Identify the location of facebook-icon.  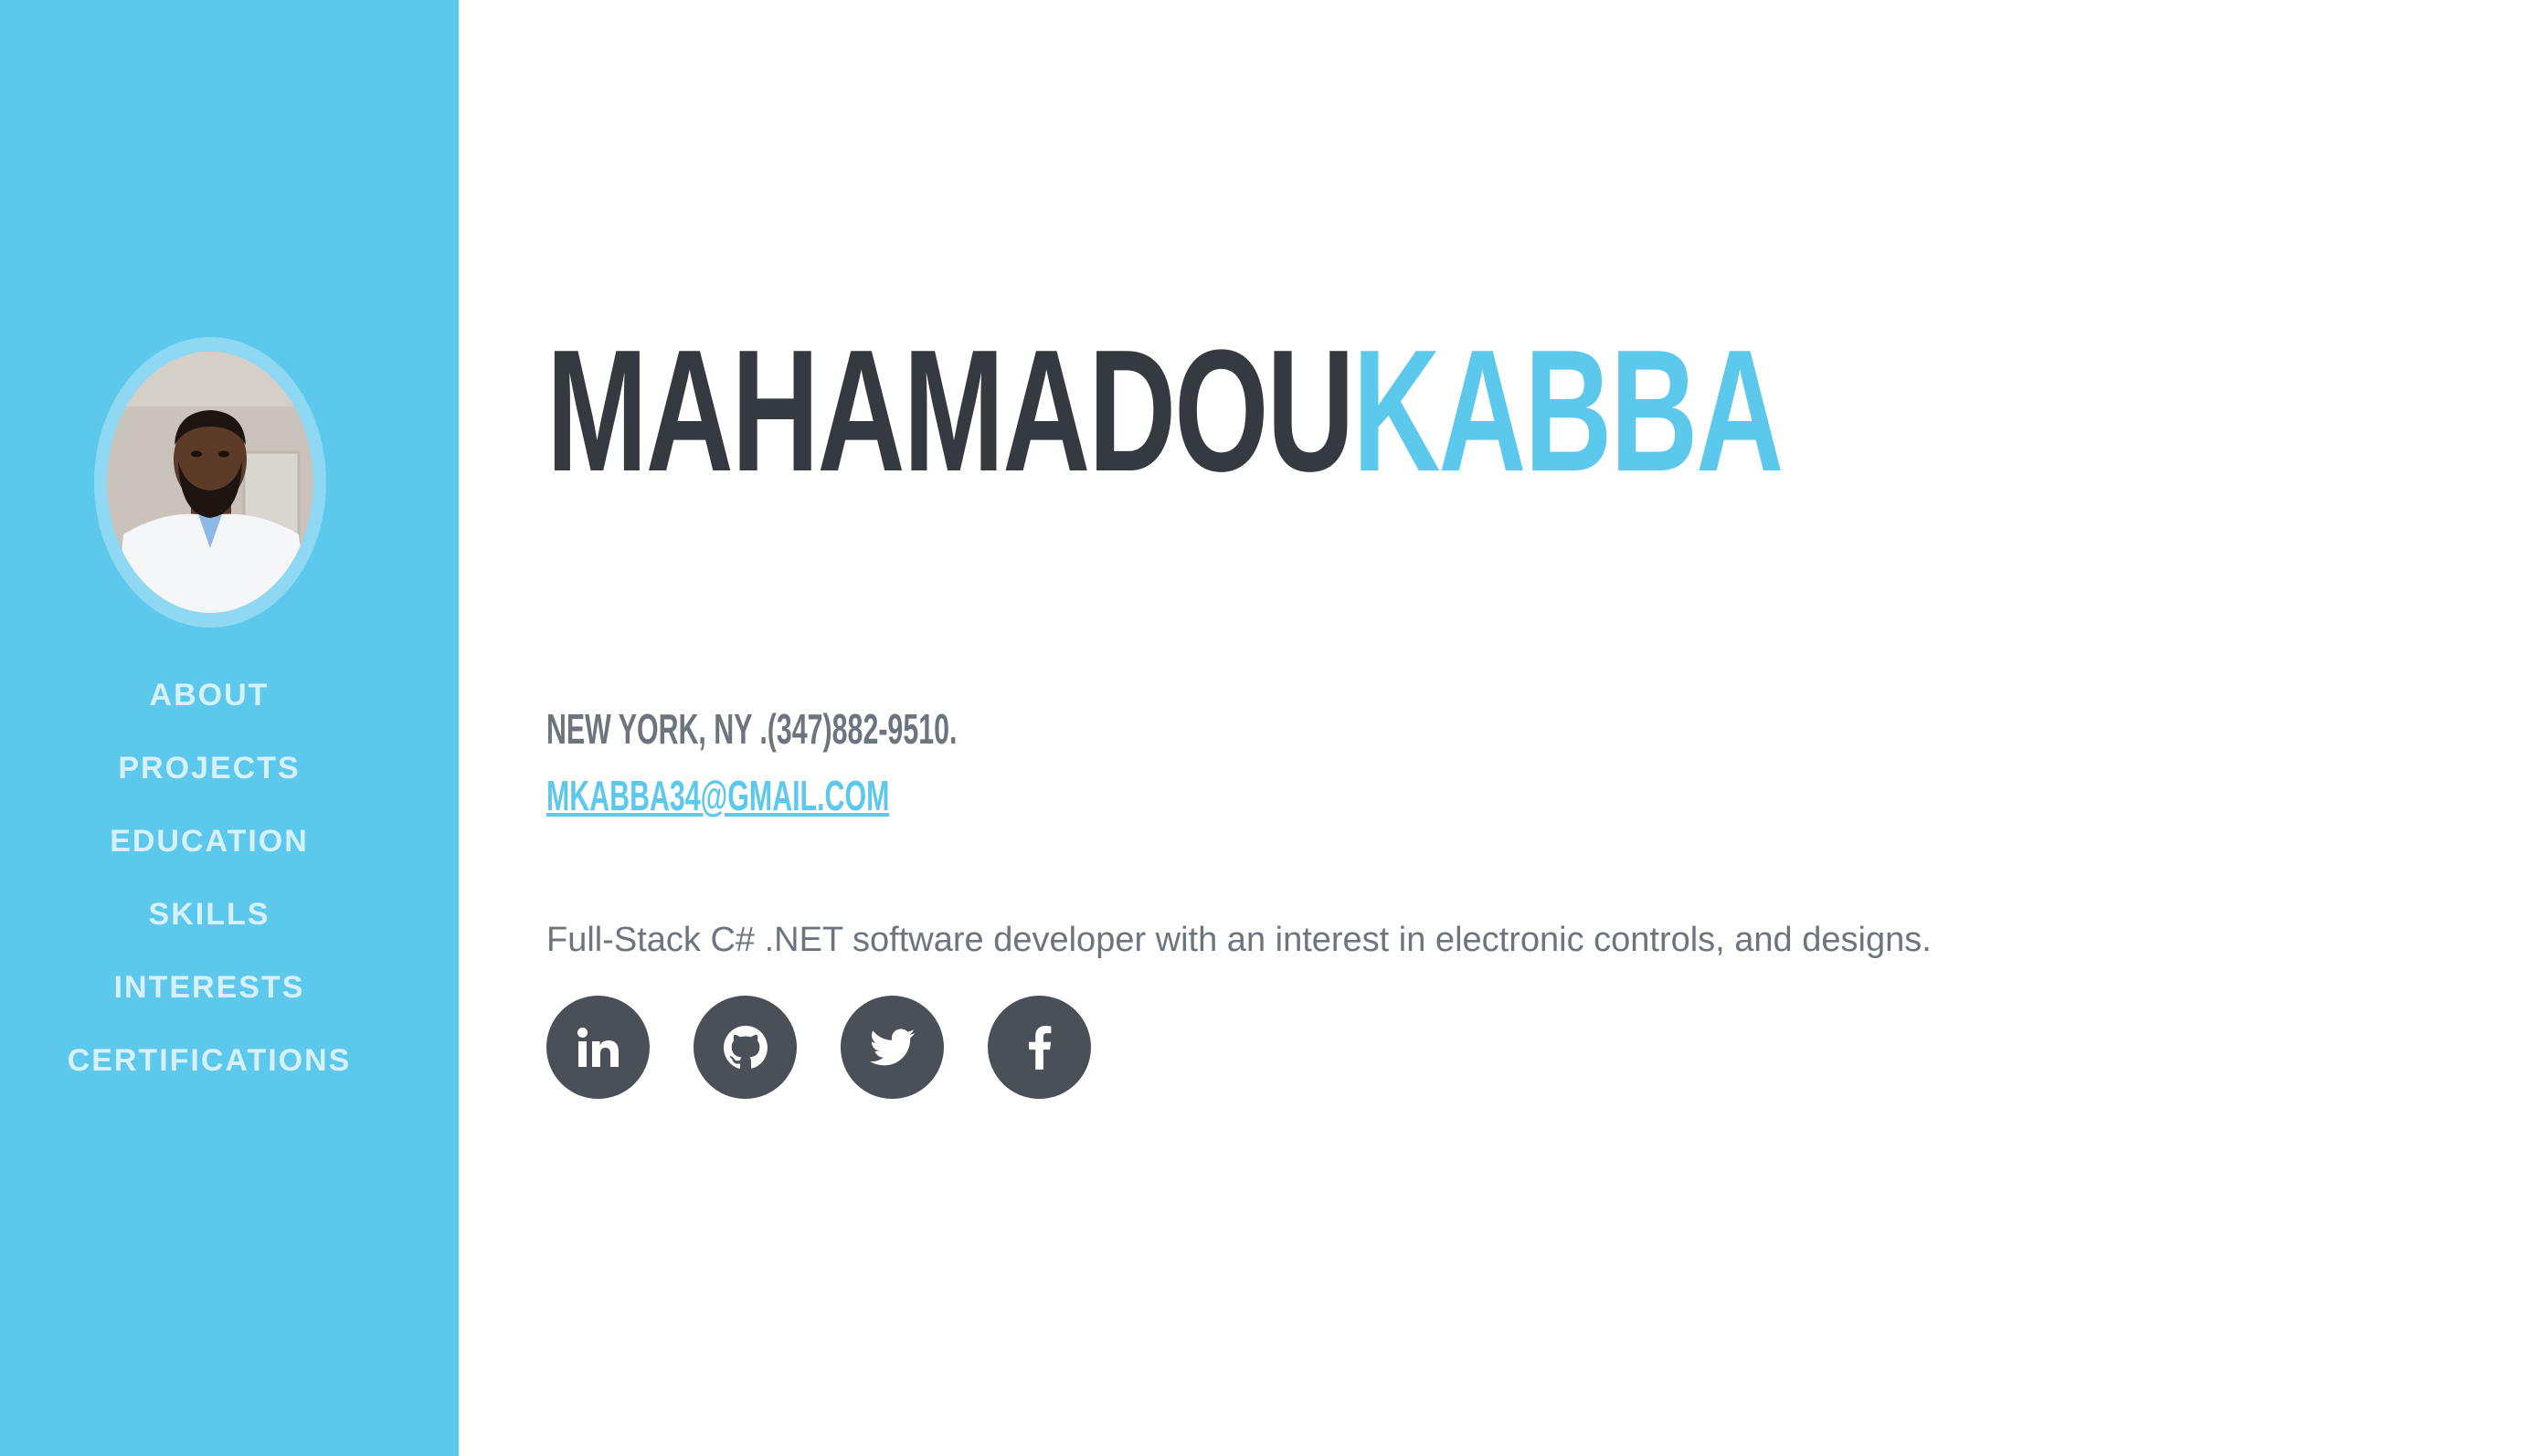
(1039, 1048).